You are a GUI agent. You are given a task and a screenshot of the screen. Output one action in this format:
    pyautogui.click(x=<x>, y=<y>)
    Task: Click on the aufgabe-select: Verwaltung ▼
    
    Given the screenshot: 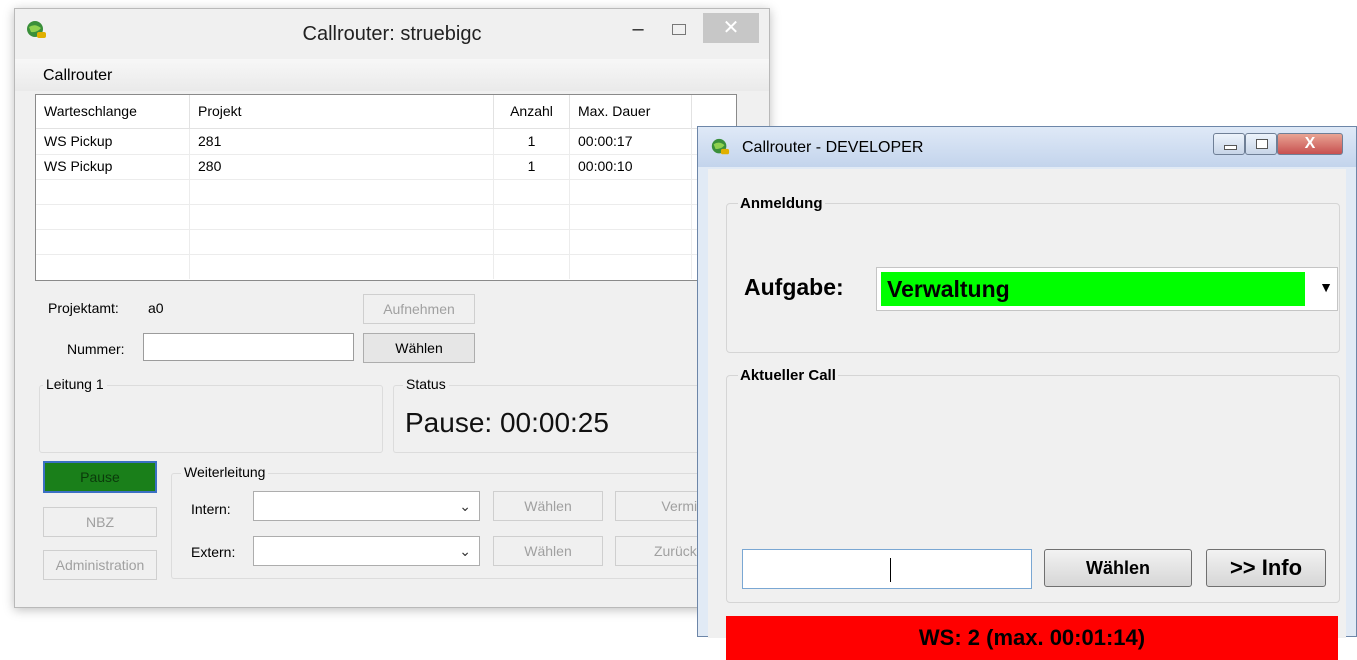 What is the action you would take?
    pyautogui.click(x=1107, y=289)
    